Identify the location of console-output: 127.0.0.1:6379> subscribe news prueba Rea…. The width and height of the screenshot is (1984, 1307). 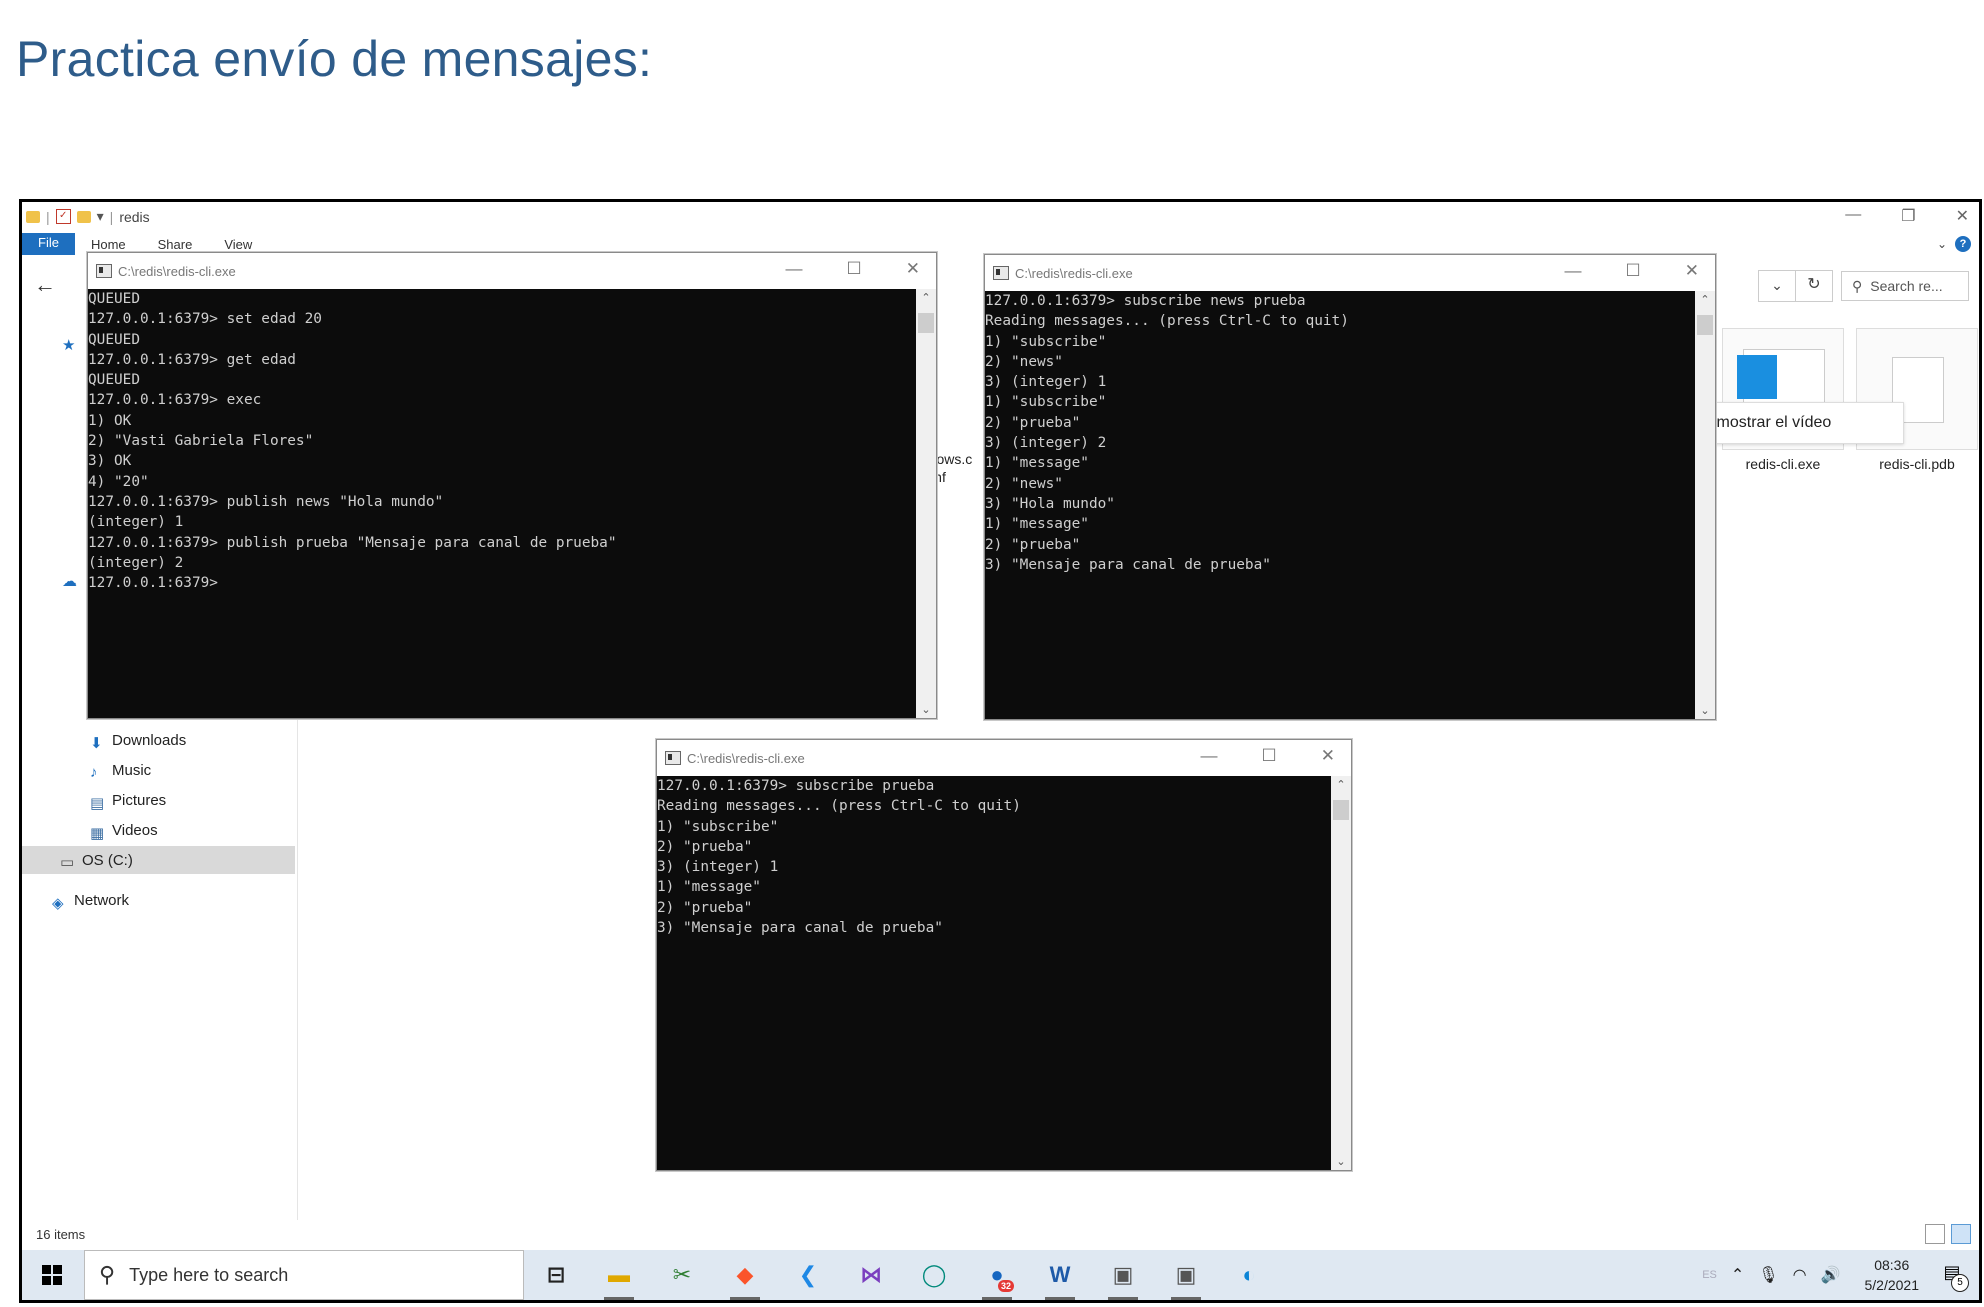
(1340, 505).